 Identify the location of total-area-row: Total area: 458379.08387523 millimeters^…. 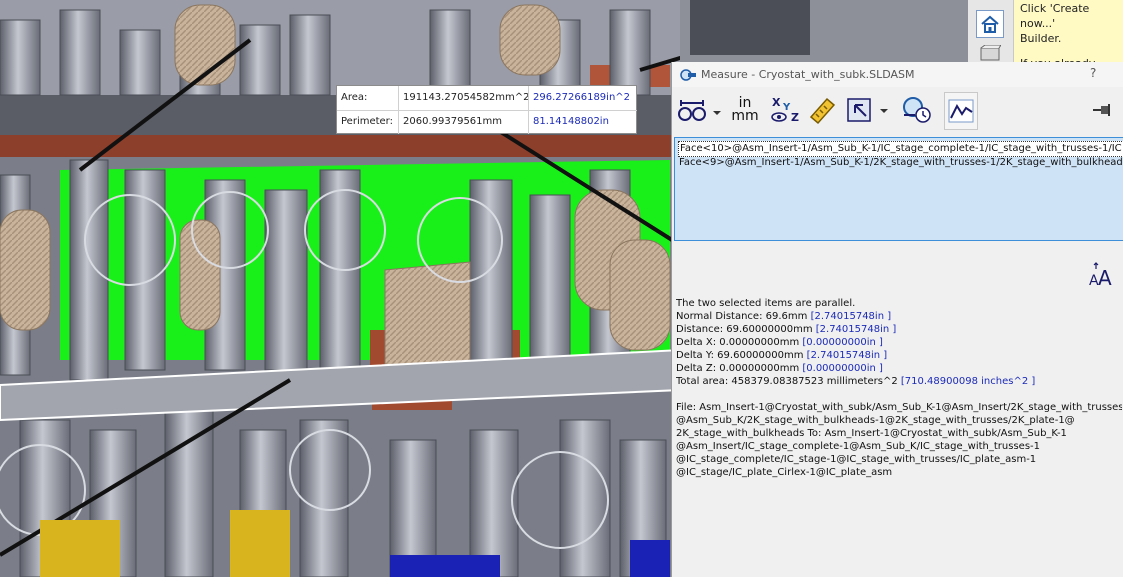
(899, 381).